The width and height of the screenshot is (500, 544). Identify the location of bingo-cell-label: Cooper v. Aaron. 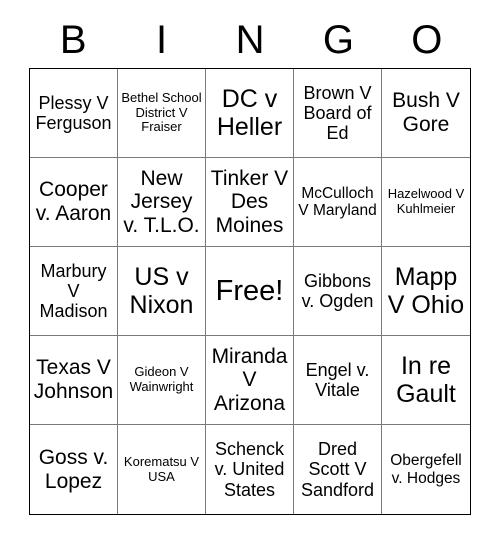
(73, 201).